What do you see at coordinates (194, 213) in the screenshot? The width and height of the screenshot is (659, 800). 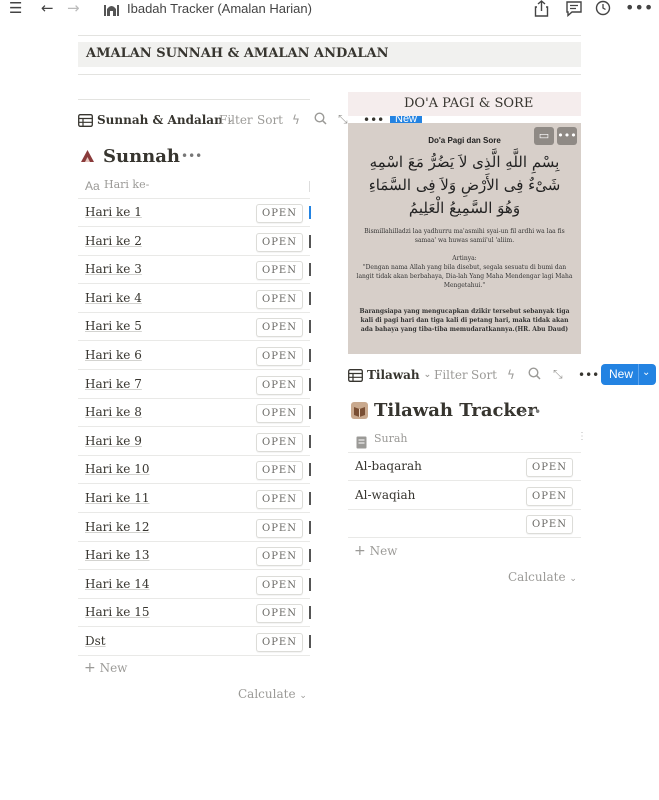 I see `table-row: Hari ke 1 OPEN` at bounding box center [194, 213].